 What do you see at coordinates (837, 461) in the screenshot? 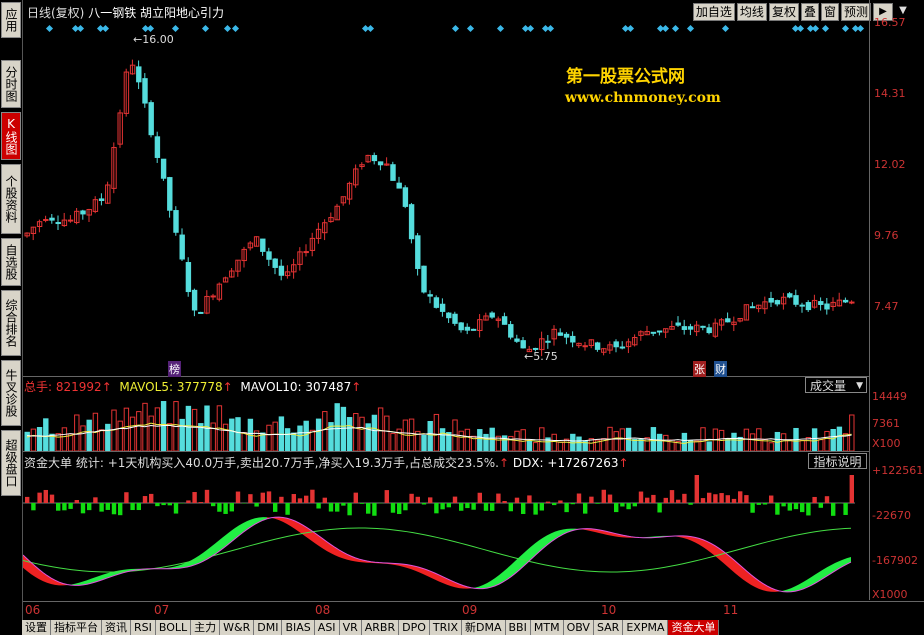
I see `indicator-explain-button: 指标说明` at bounding box center [837, 461].